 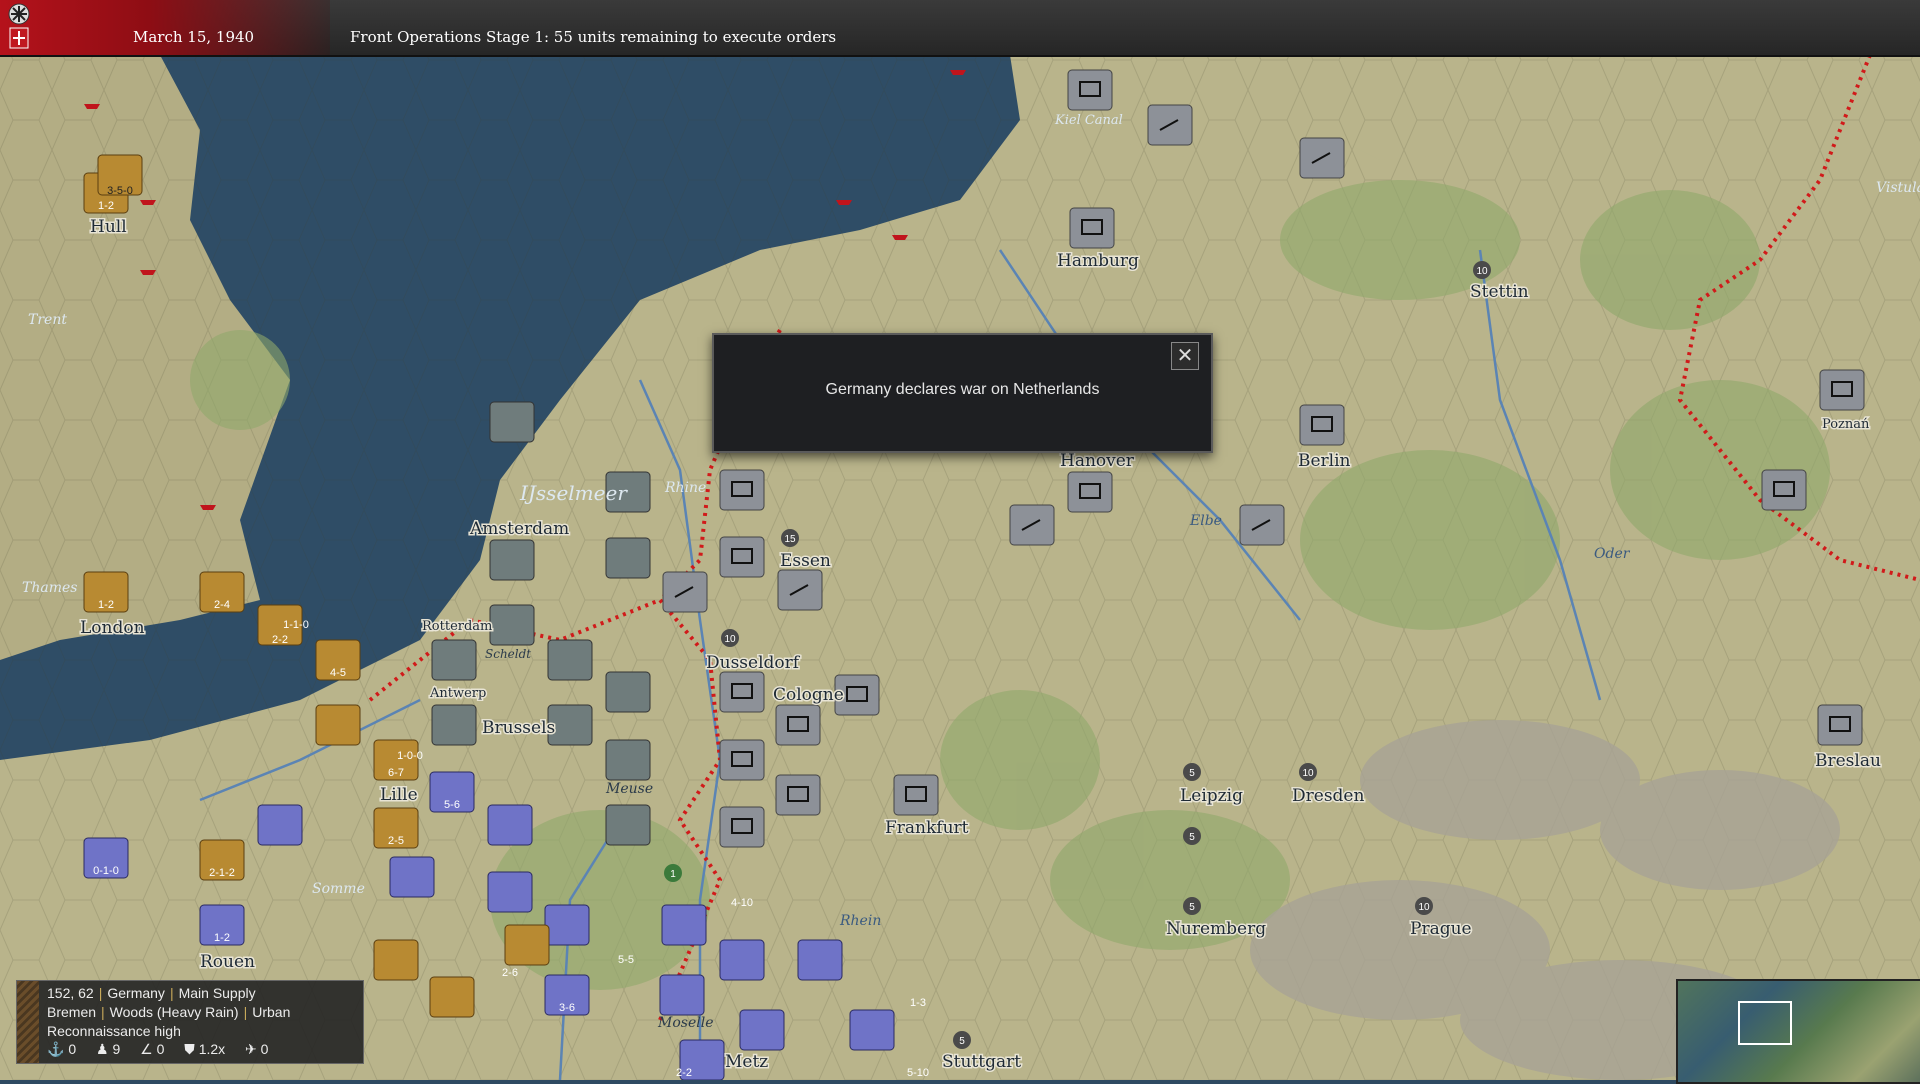 What do you see at coordinates (452, 805) in the screenshot?
I see `unit-strength: 5-6` at bounding box center [452, 805].